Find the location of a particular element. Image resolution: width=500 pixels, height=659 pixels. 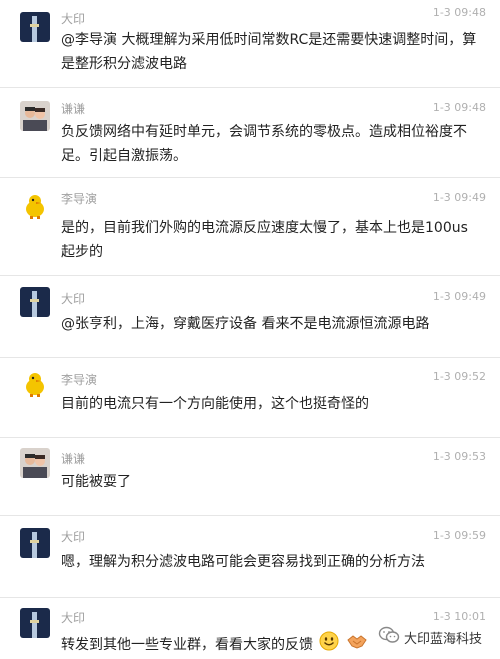

message-text: 嗯，理解为积分滤波电路可能会更容易找到正确的分析方法 is located at coordinates (243, 562).